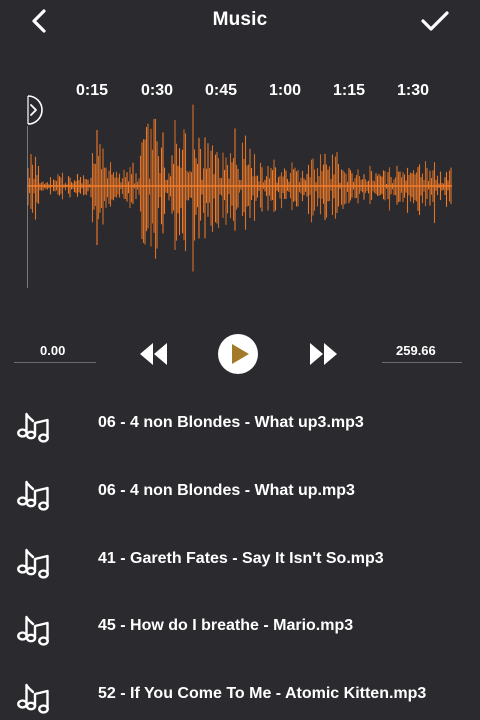 Image resolution: width=480 pixels, height=720 pixels. Describe the element at coordinates (226, 625) in the screenshot. I see `track-title: 45 - How do I breathe - Mario.mp3` at that location.